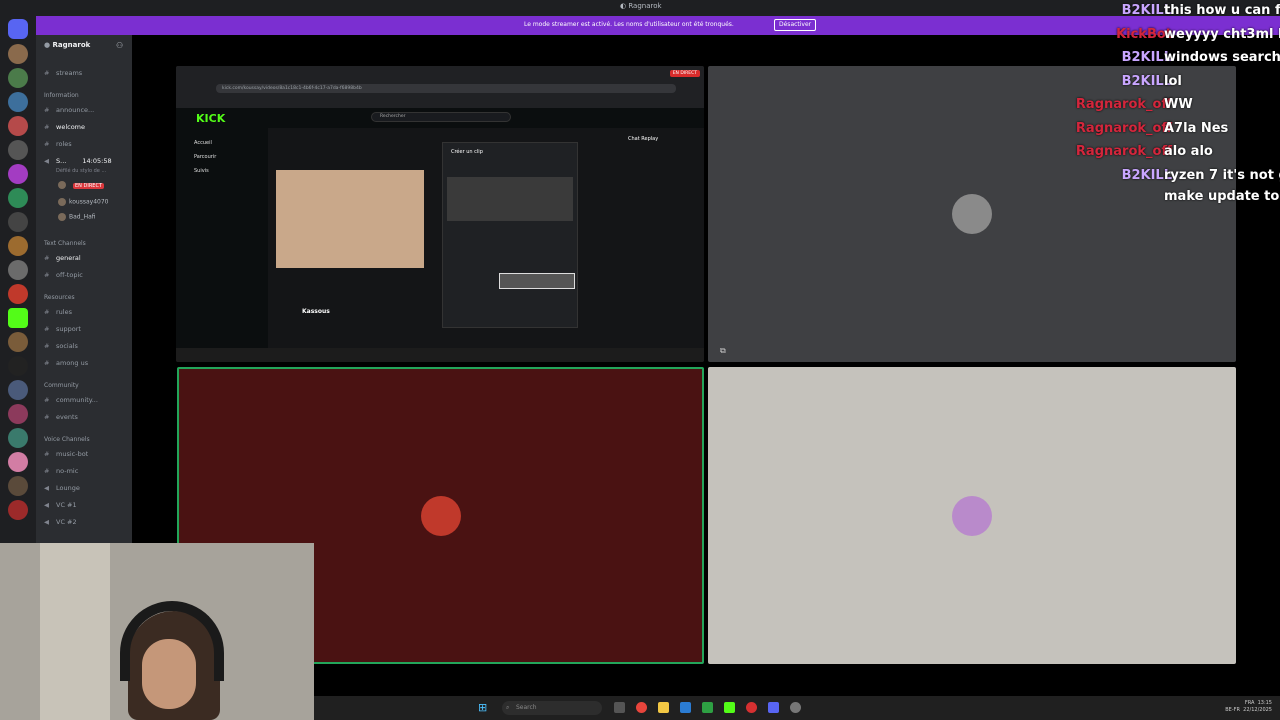 This screenshot has width=1280, height=720. Describe the element at coordinates (66, 522) in the screenshot. I see `channel-label: VC #2` at that location.